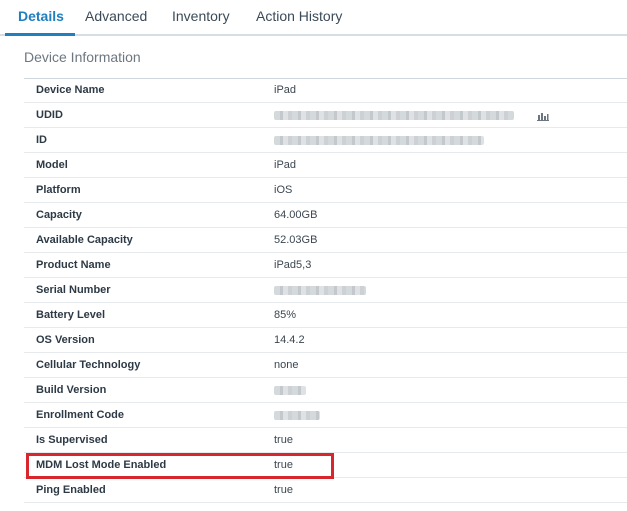  I want to click on tab-inventory: Inventory, so click(201, 16).